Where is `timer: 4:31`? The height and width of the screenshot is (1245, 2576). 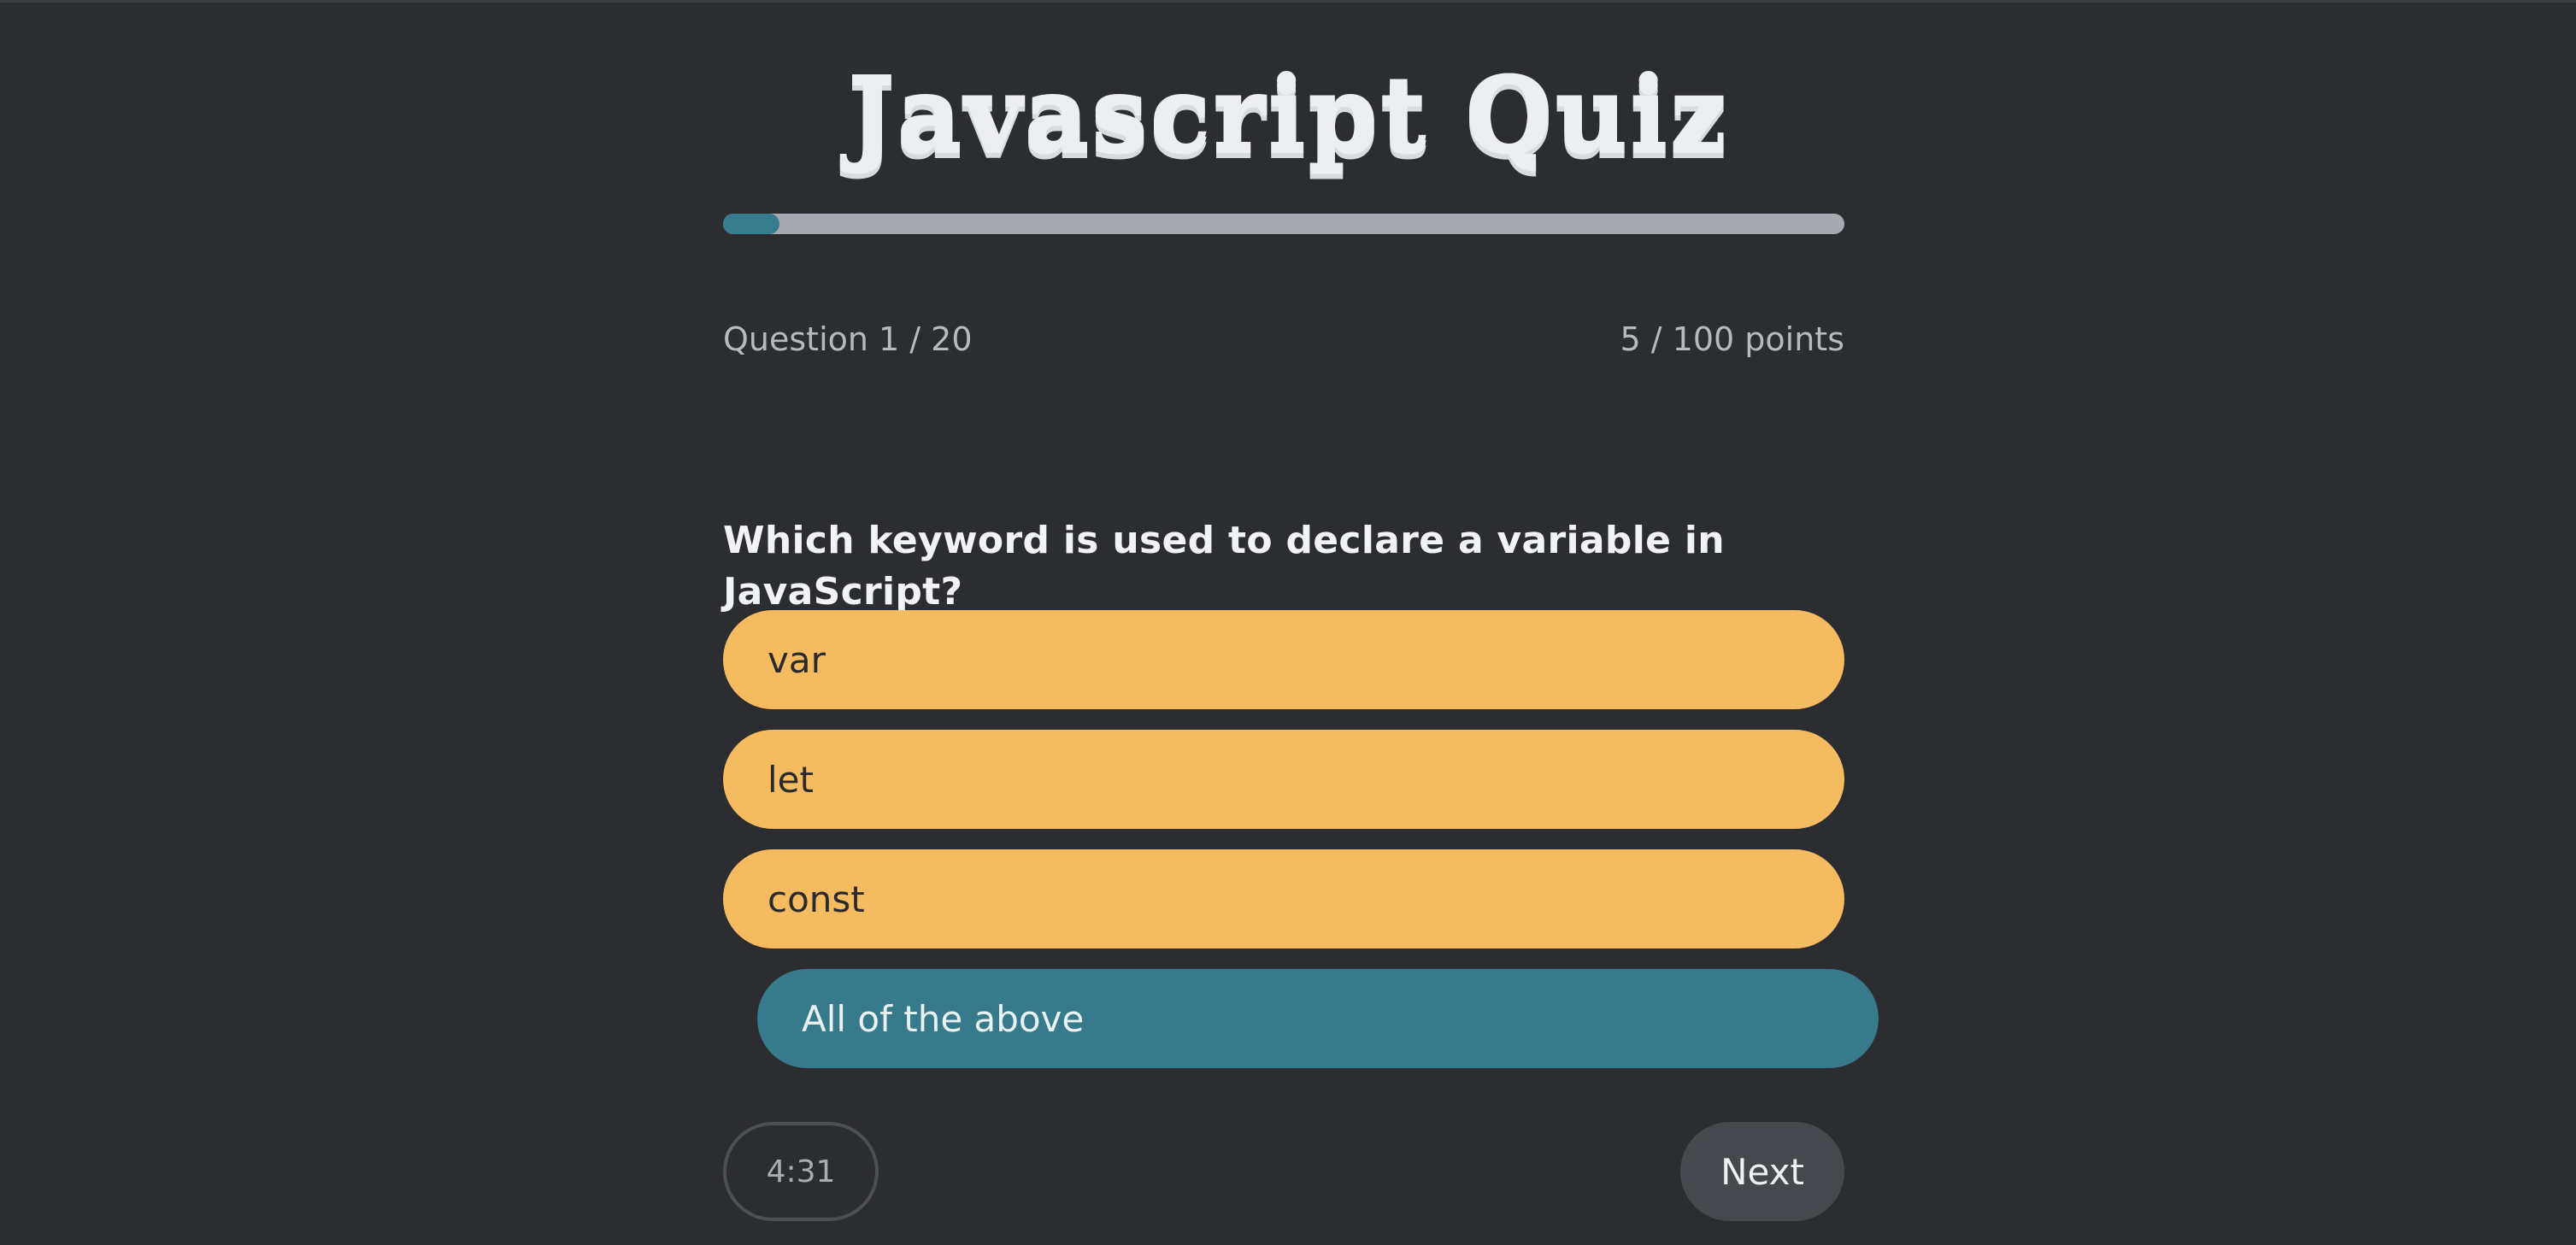 timer: 4:31 is located at coordinates (801, 1172).